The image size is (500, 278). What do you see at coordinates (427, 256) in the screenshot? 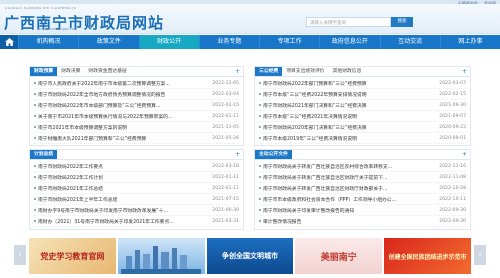
I see `banner-ethnic-unity: 创建全国民族团结进步示范市` at bounding box center [427, 256].